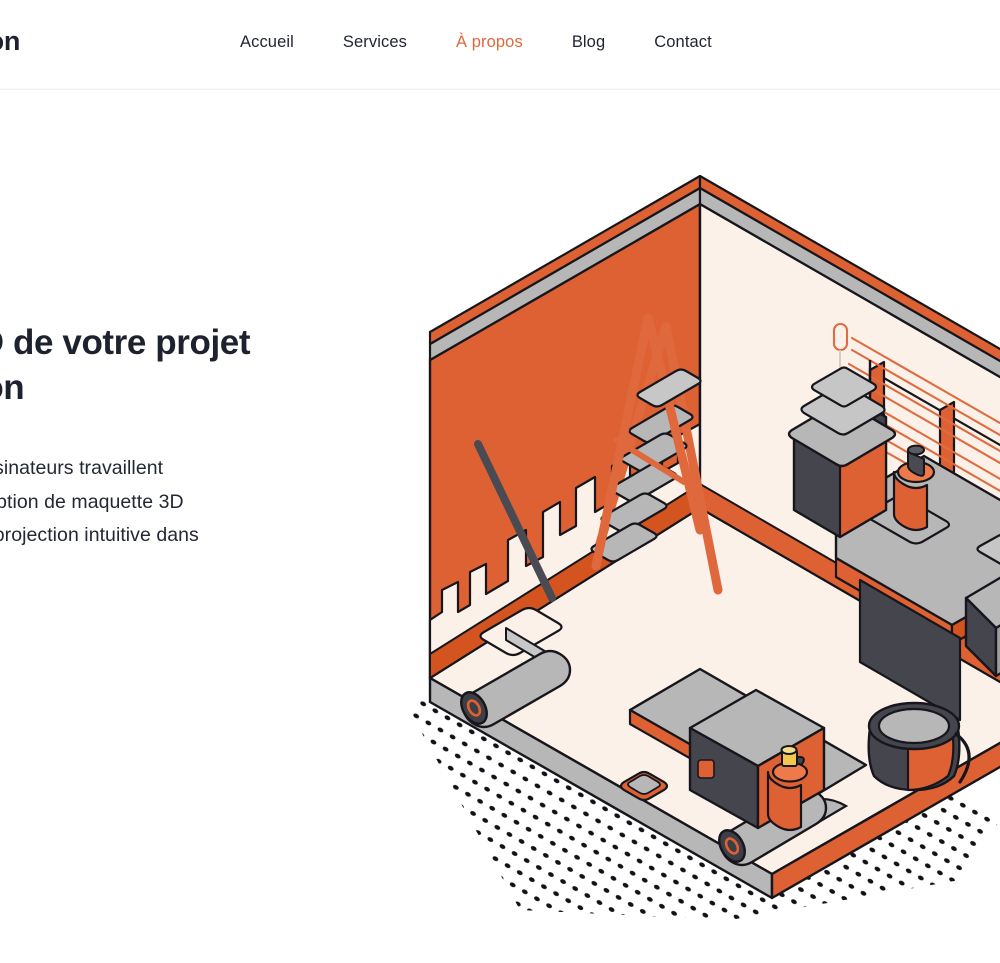 The image size is (1000, 963). Describe the element at coordinates (588, 42) in the screenshot. I see `nav-item-blog: Blog` at that location.